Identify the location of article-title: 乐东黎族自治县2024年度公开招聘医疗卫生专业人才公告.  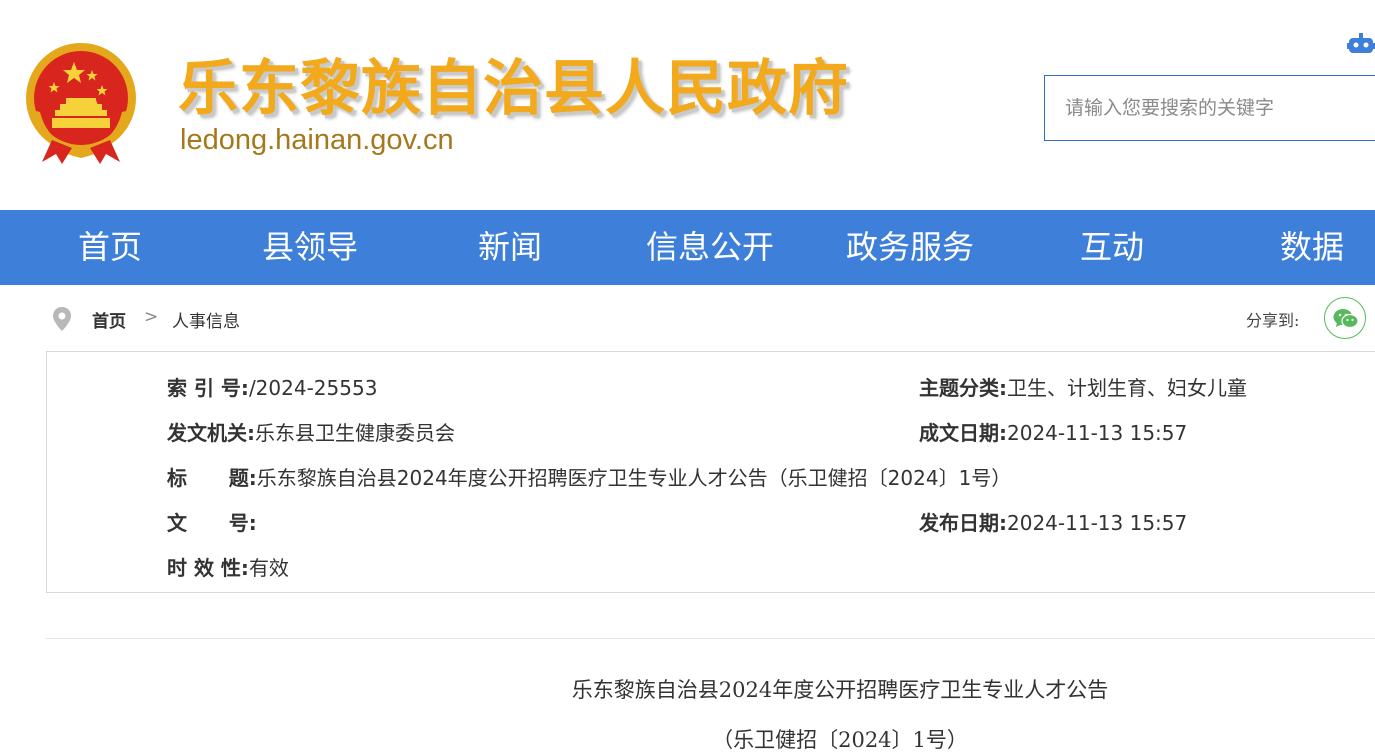
(840, 690).